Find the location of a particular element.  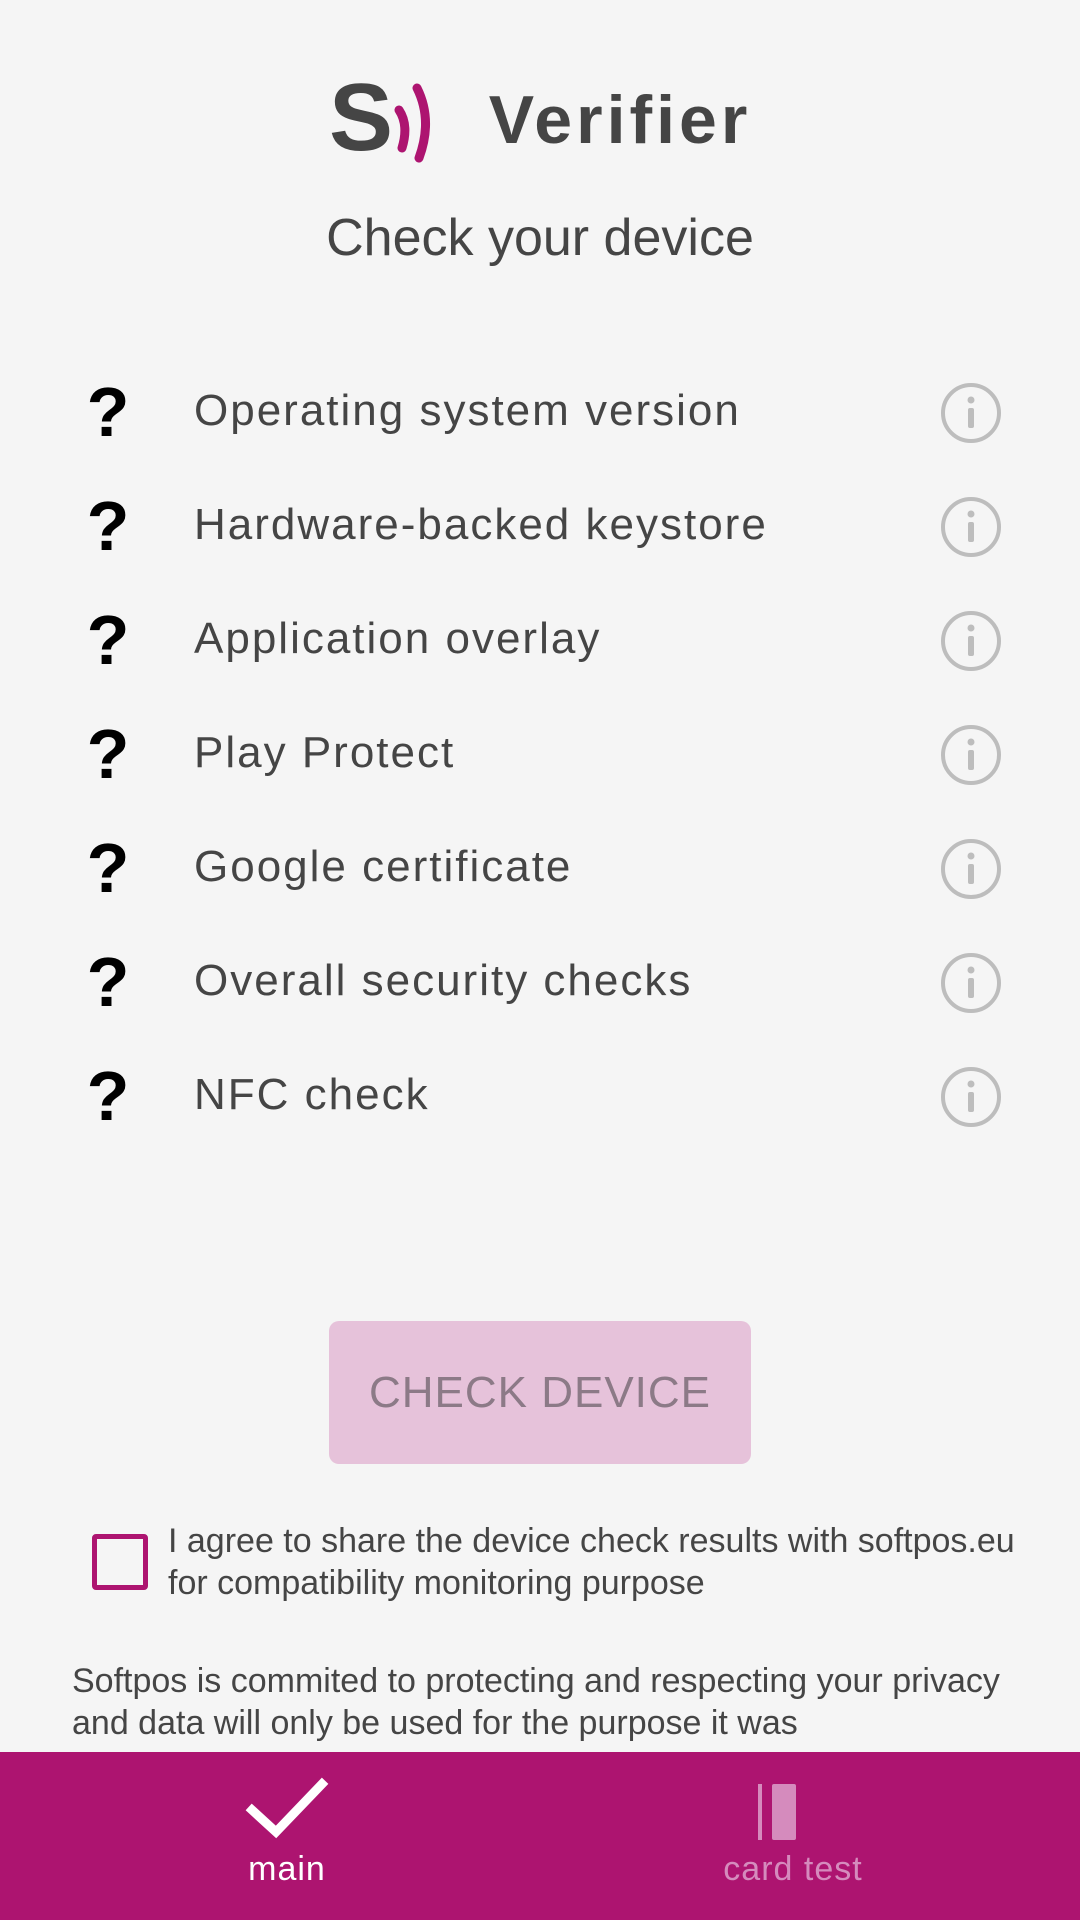

check-row-play-protect: ? Play Protect is located at coordinates (540, 754).